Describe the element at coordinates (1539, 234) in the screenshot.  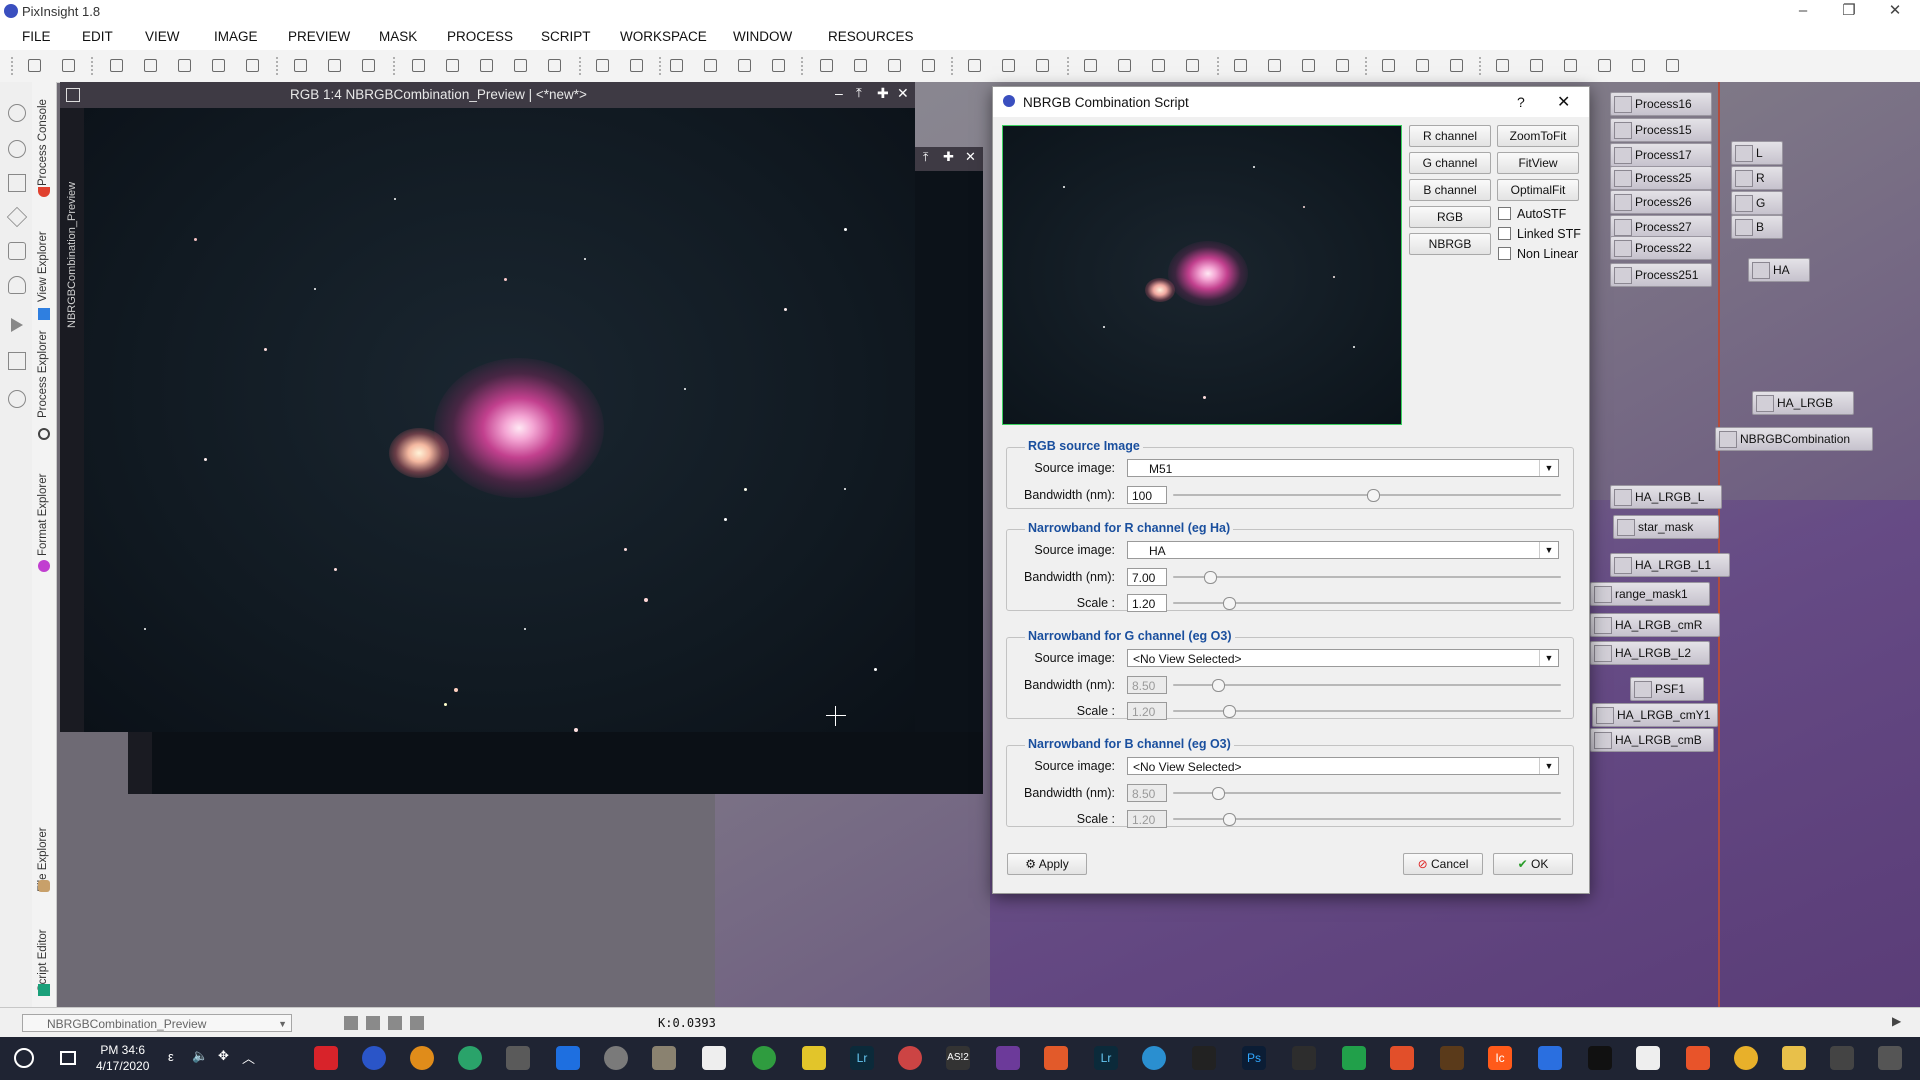
I see `linked-stf-checkbox: Linked STF` at that location.